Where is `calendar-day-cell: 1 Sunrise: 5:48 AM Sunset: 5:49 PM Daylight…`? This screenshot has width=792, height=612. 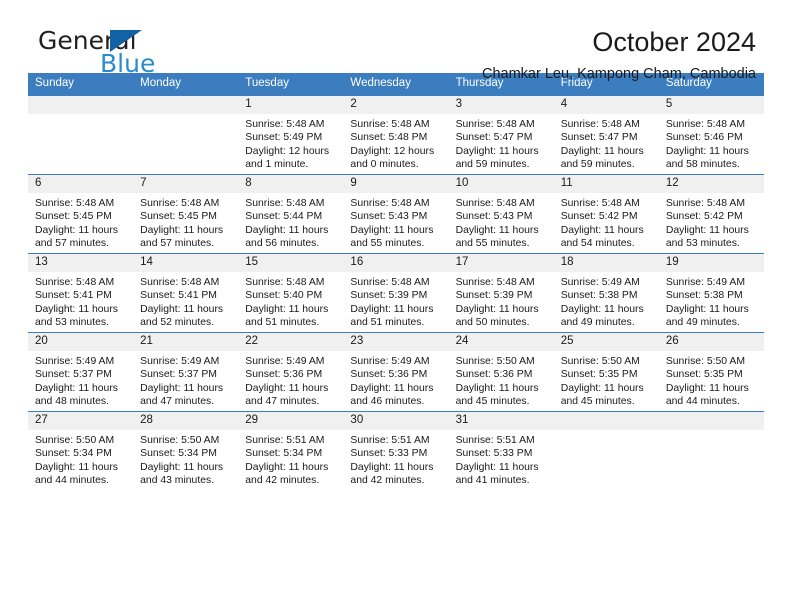 calendar-day-cell: 1 Sunrise: 5:48 AM Sunset: 5:49 PM Daylight… is located at coordinates (291, 135).